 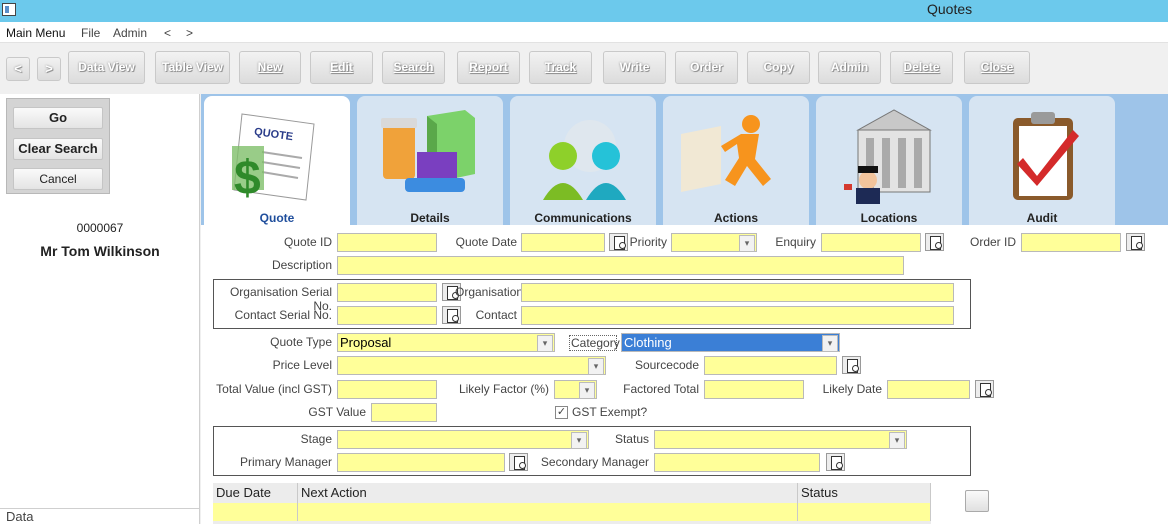 What do you see at coordinates (584, 32) in the screenshot?
I see `menu-bar: Main Menu File Admin < >` at bounding box center [584, 32].